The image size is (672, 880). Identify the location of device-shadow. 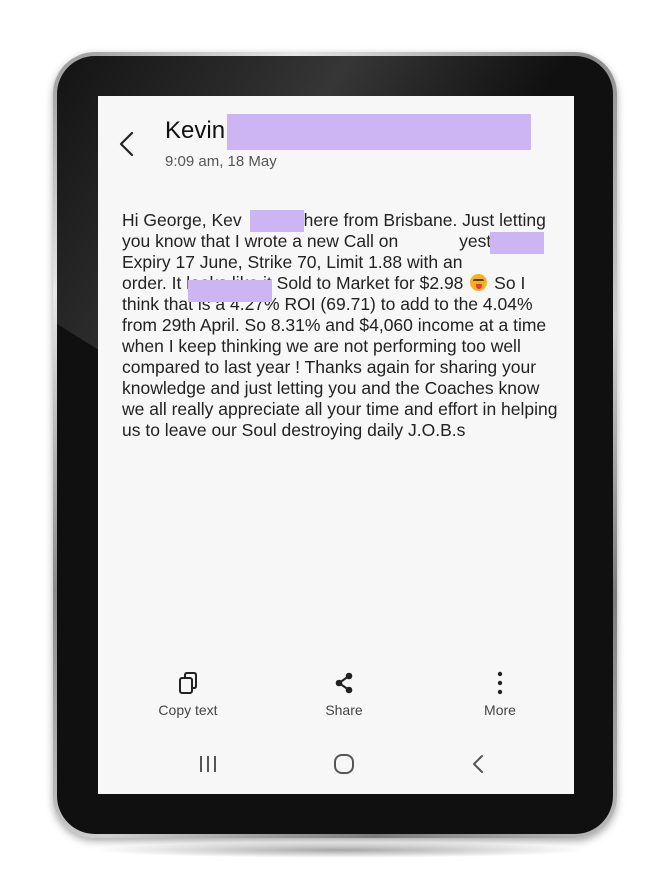
(340, 850).